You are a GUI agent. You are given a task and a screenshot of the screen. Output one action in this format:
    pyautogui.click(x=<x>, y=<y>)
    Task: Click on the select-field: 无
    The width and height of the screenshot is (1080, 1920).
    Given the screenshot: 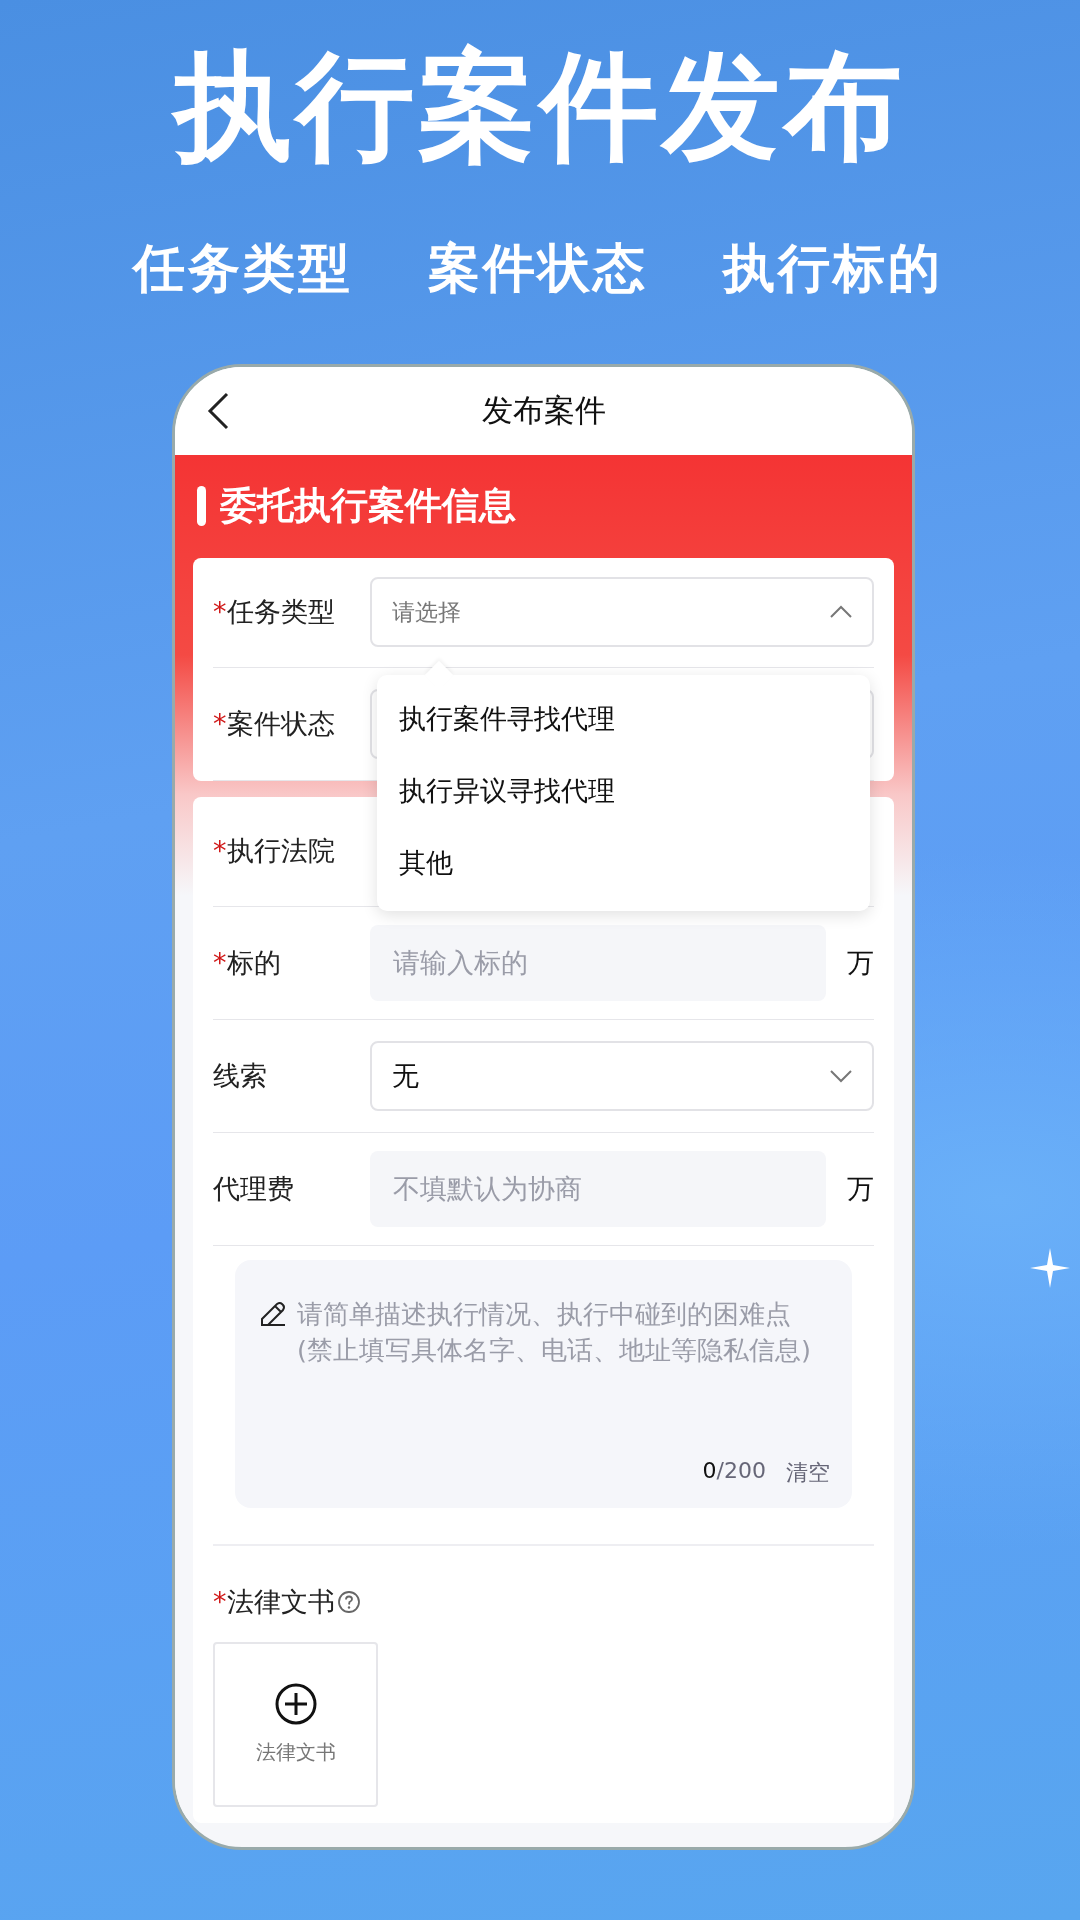 What is the action you would take?
    pyautogui.click(x=622, y=1075)
    